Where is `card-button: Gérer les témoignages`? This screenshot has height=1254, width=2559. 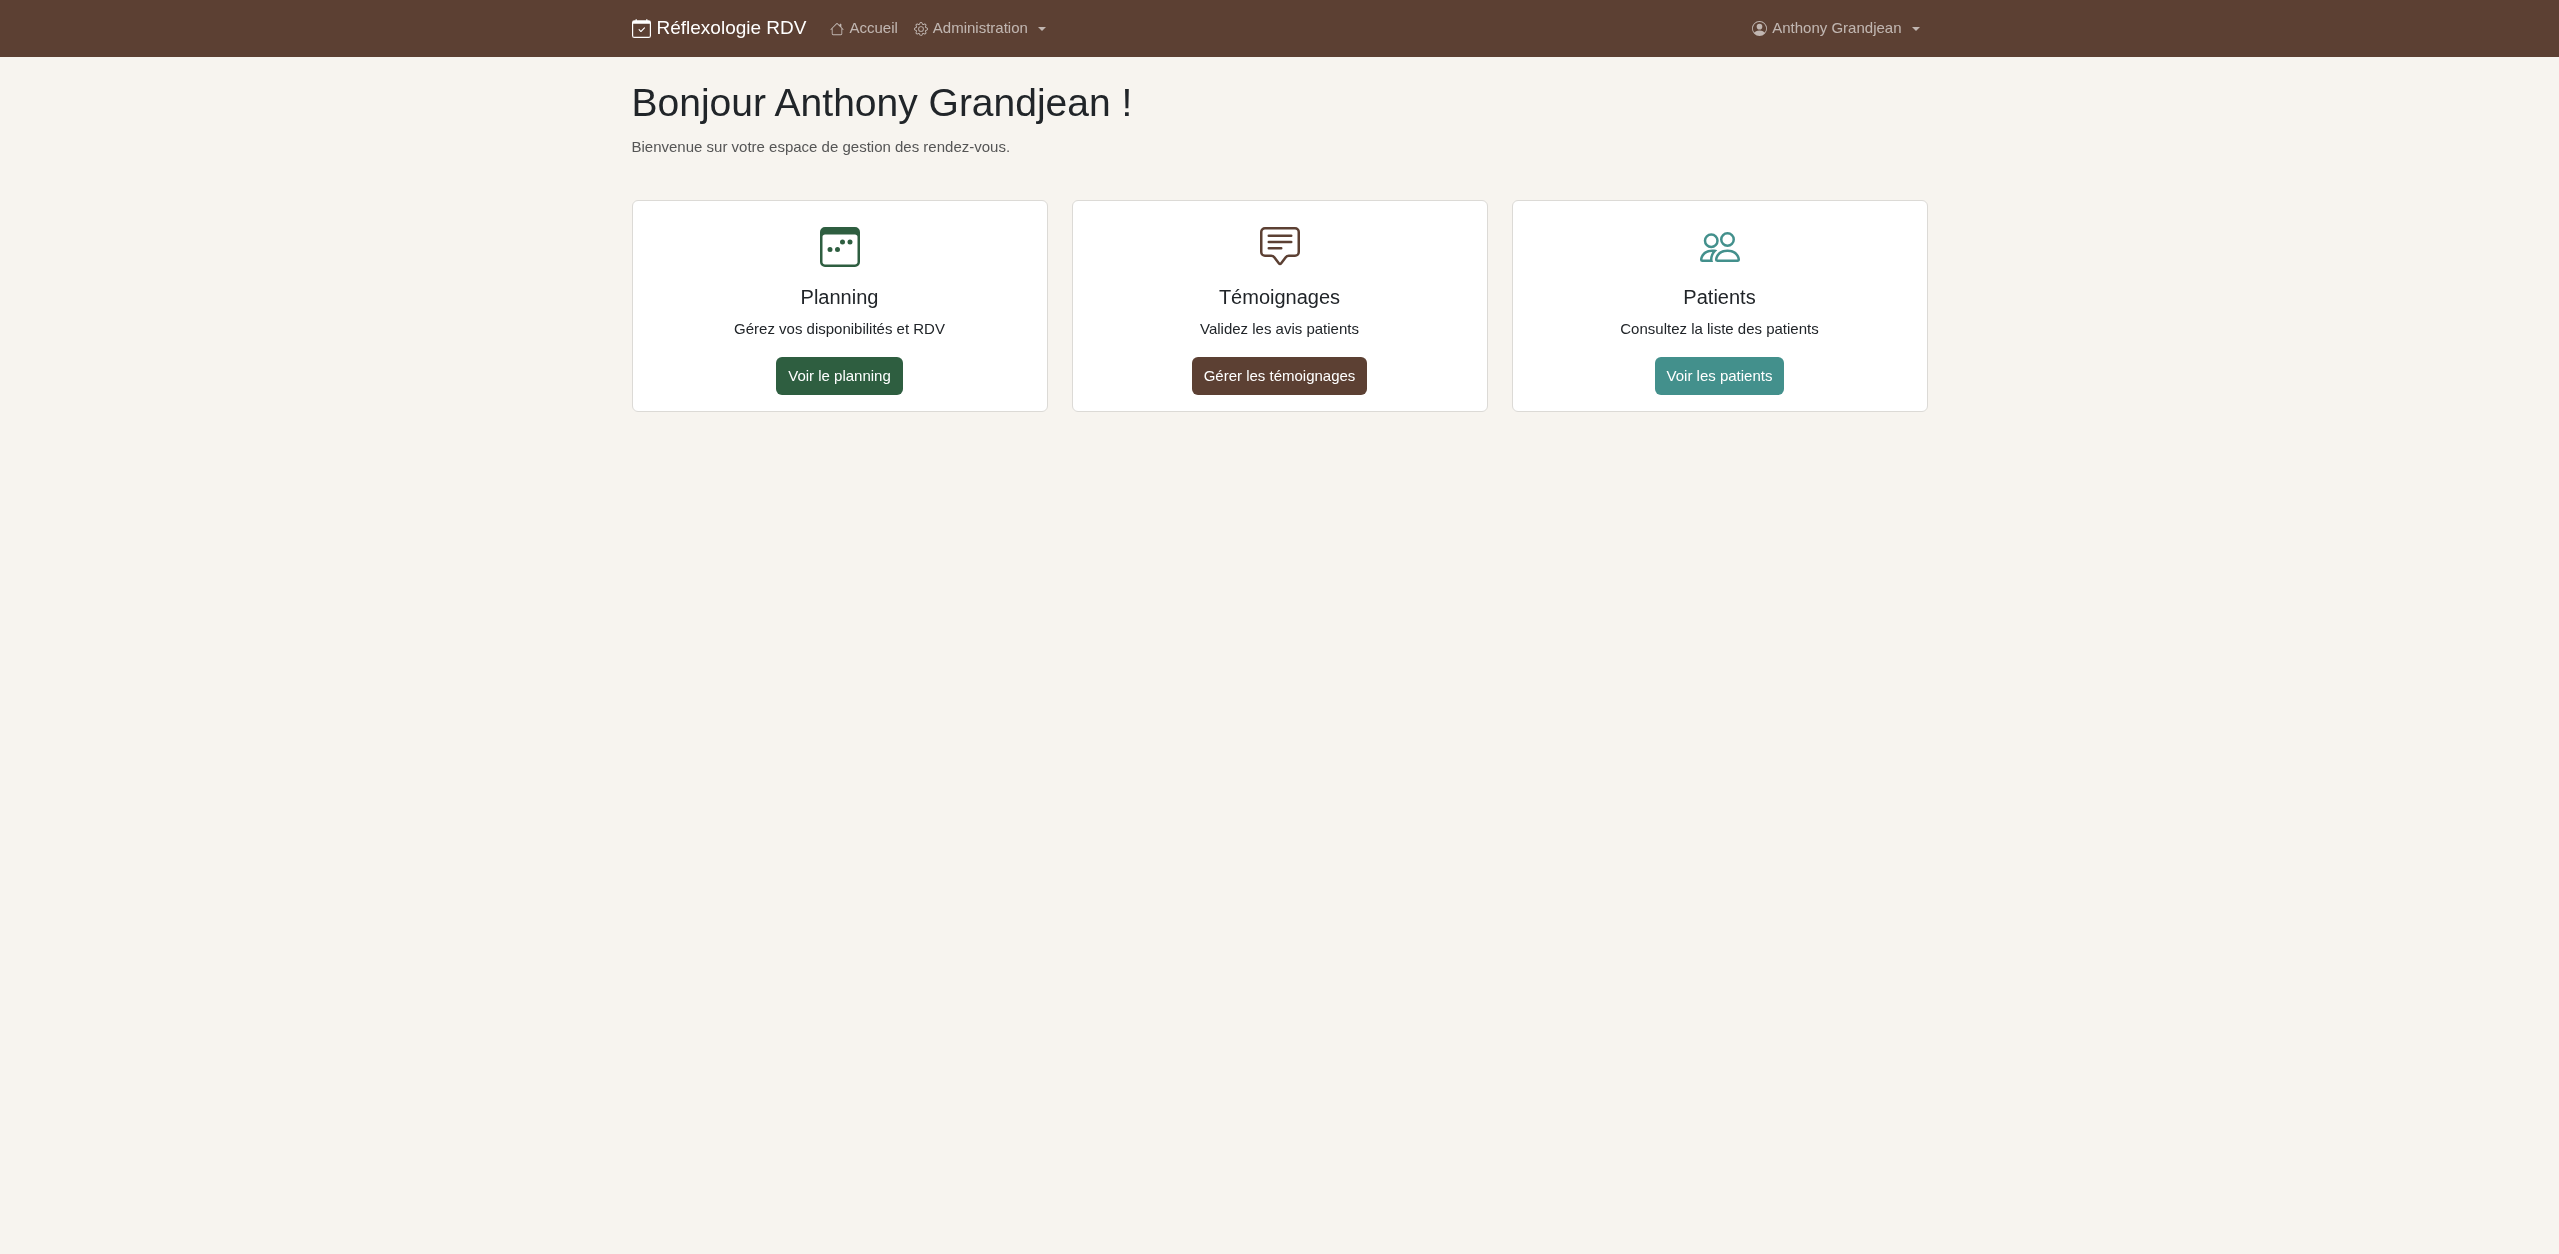
card-button: Gérer les témoignages is located at coordinates (1279, 375).